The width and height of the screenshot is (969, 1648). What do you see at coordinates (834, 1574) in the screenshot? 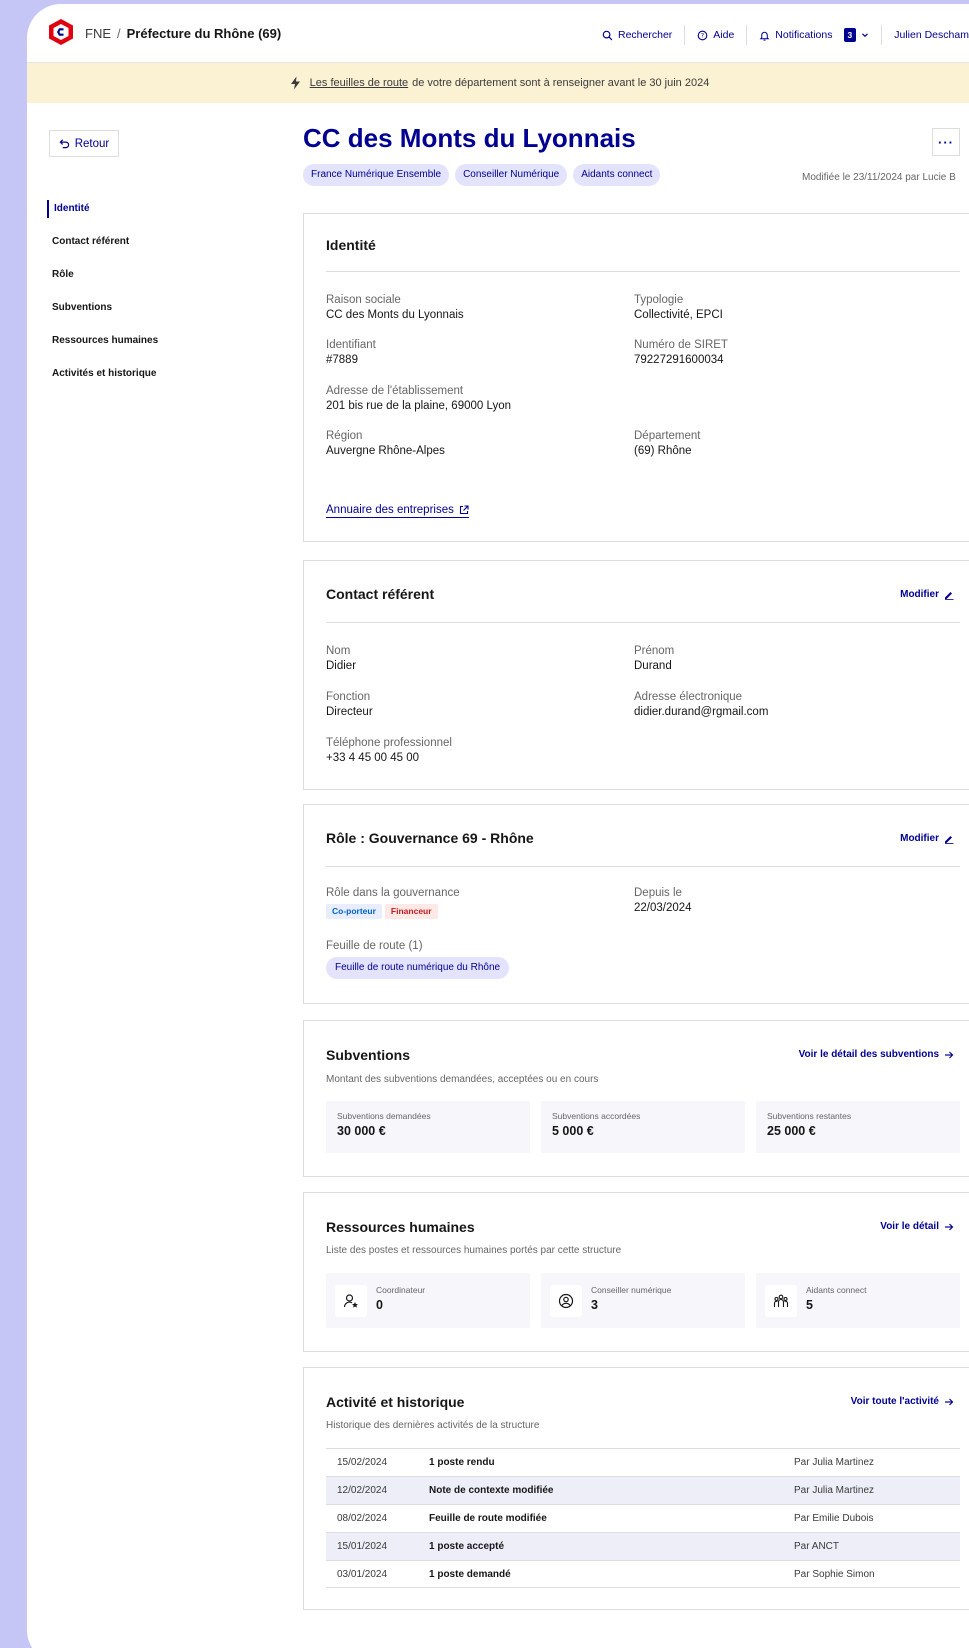
I see `activity-author: Par Sophie Simon` at bounding box center [834, 1574].